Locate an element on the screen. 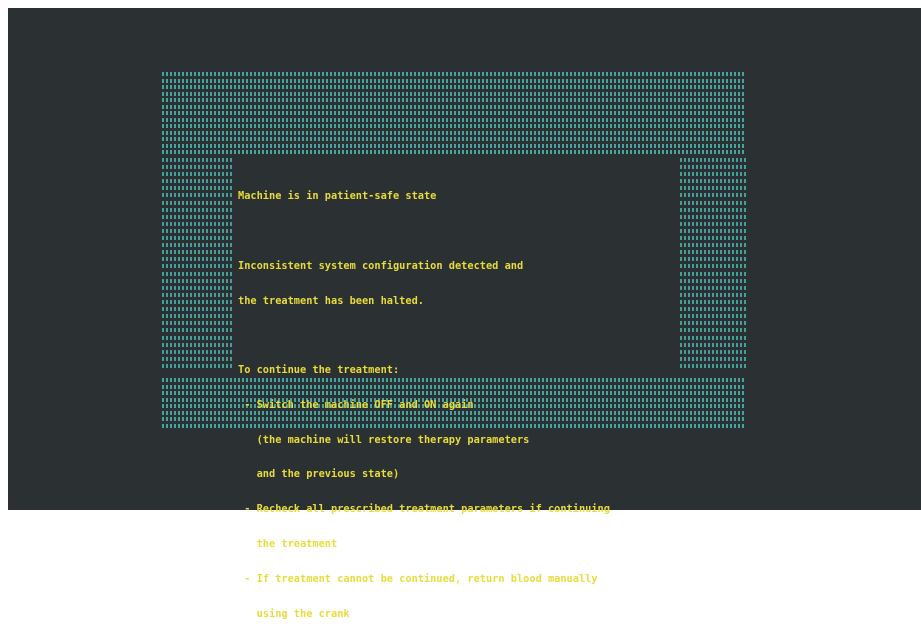 Image resolution: width=921 pixels, height=632 pixels. instruction-line: - Switch the machine OFF and ON again is located at coordinates (356, 404).